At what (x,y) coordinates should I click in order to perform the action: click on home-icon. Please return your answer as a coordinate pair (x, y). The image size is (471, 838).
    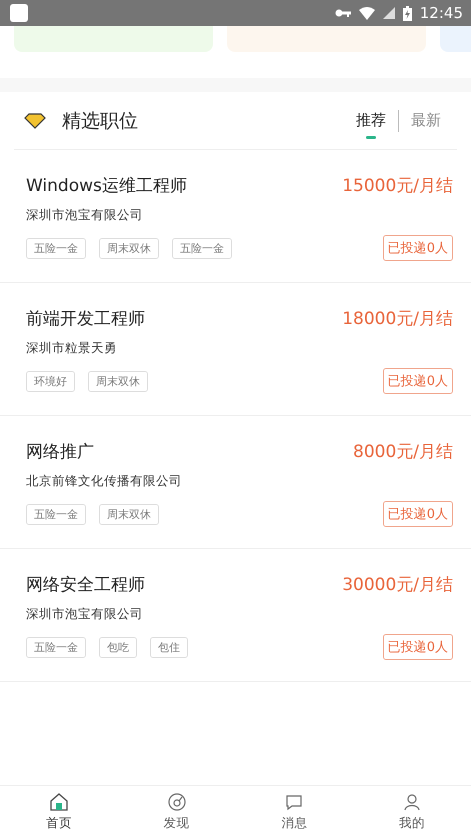
    Looking at the image, I should click on (58, 802).